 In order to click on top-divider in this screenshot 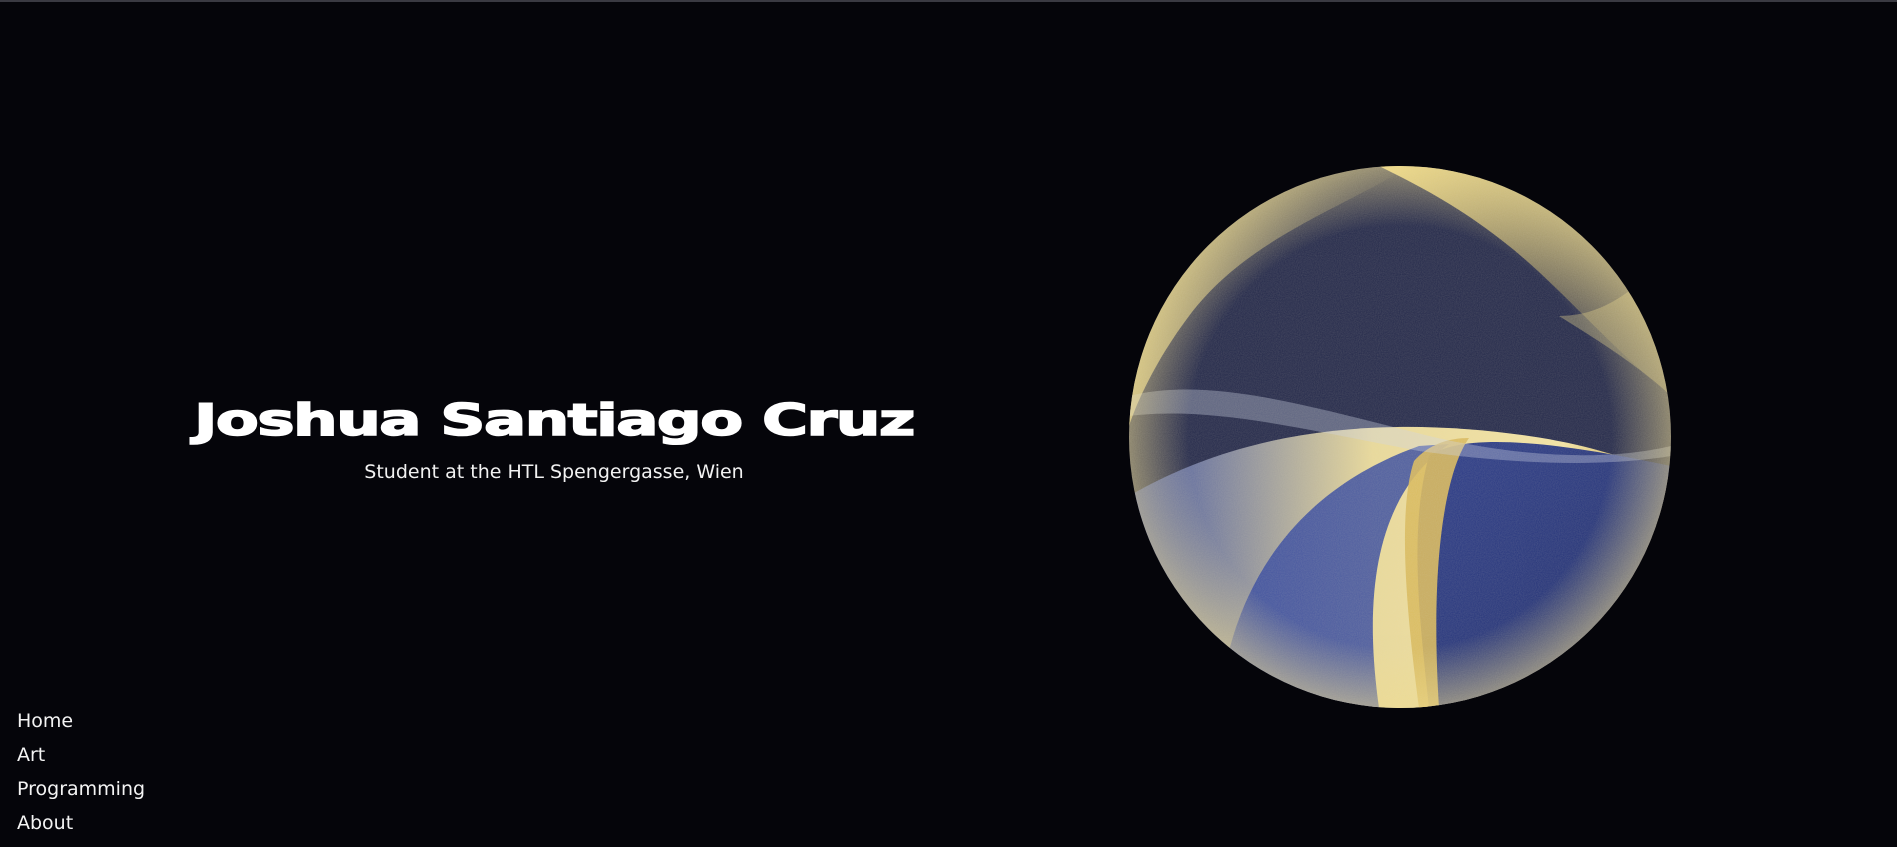, I will do `click(948, 1)`.